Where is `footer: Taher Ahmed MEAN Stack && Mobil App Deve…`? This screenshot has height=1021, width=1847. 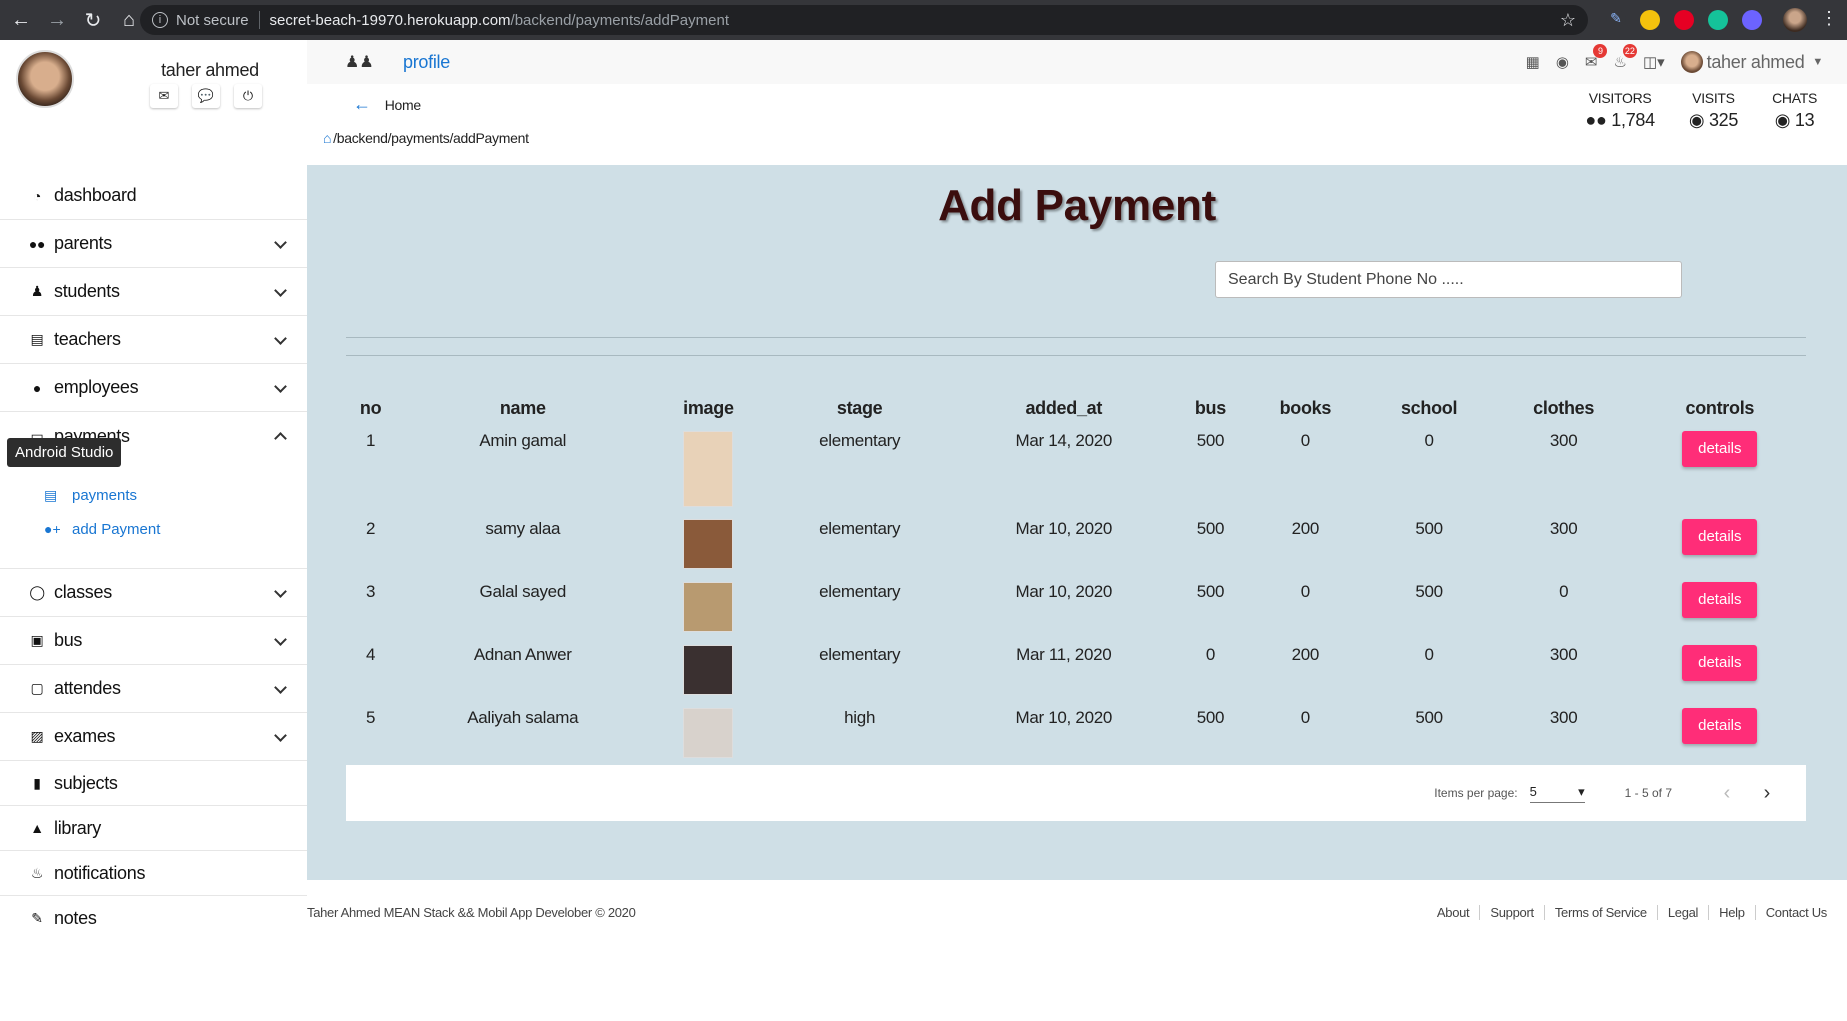
footer: Taher Ahmed MEAN Stack && Mobil App Deve… is located at coordinates (1077, 910).